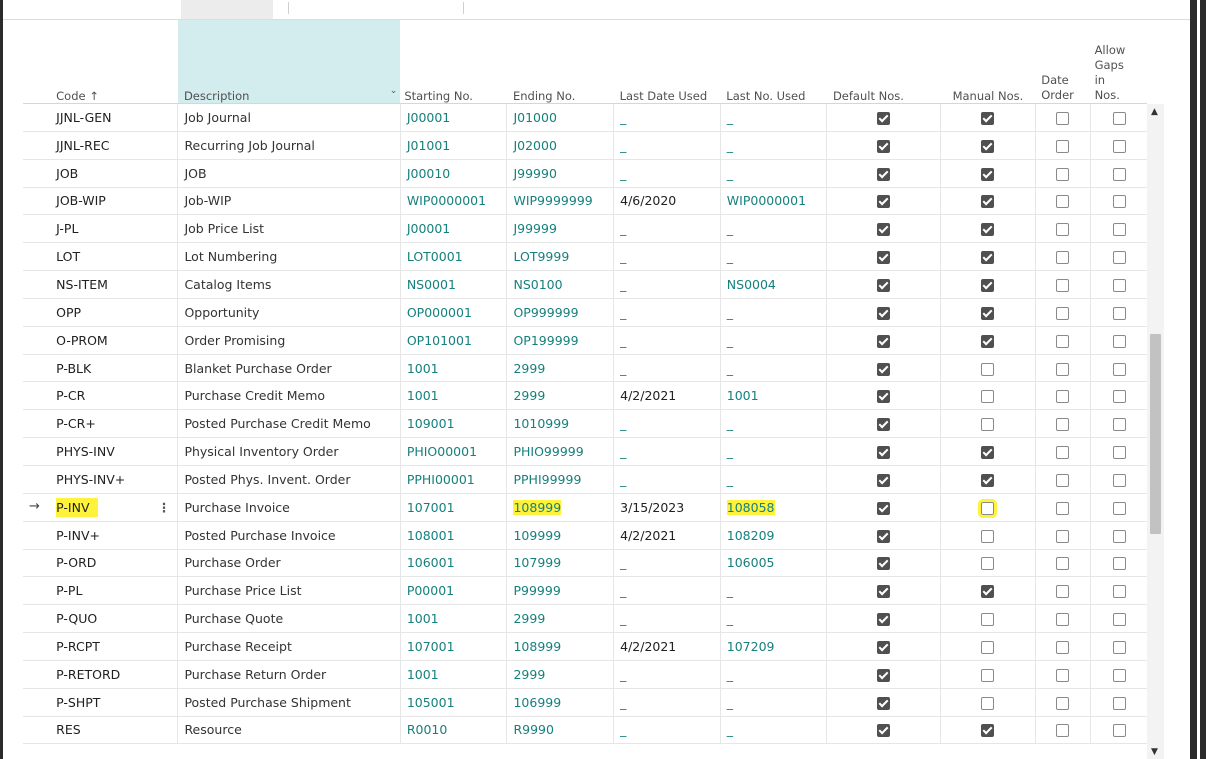 The image size is (1206, 759). Describe the element at coordinates (751, 562) in the screenshot. I see `last-no-used-value: 106005` at that location.